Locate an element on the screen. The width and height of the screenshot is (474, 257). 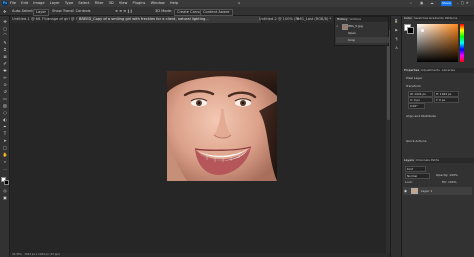
history-item-label: Crop is located at coordinates (352, 40).